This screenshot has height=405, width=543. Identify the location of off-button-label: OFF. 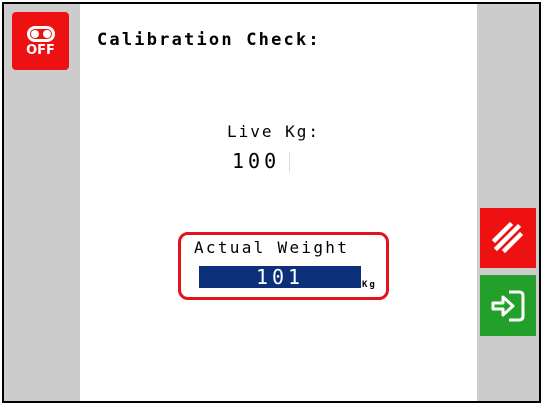
(40, 50).